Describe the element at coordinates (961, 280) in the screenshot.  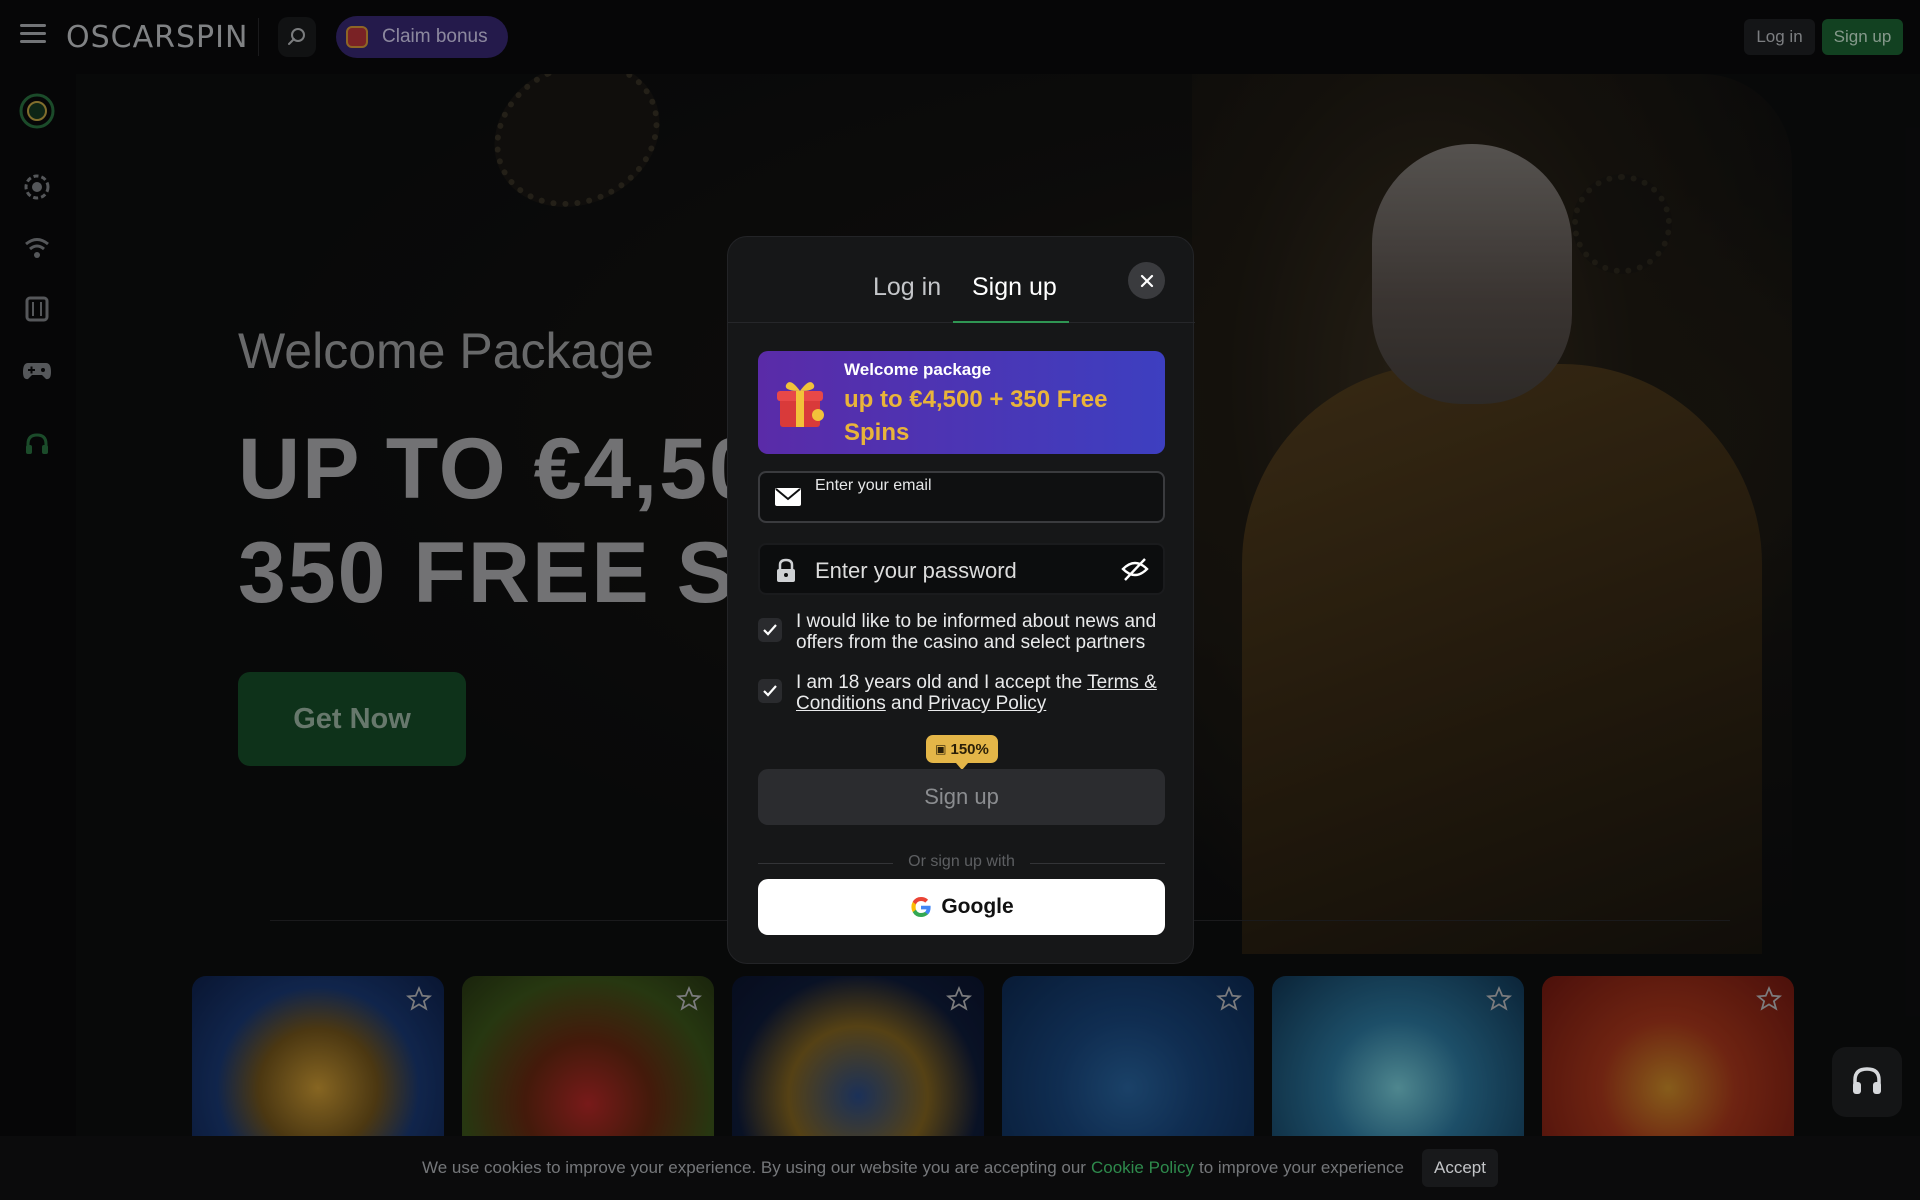
I see `auth-tabs: Log in Sign up` at that location.